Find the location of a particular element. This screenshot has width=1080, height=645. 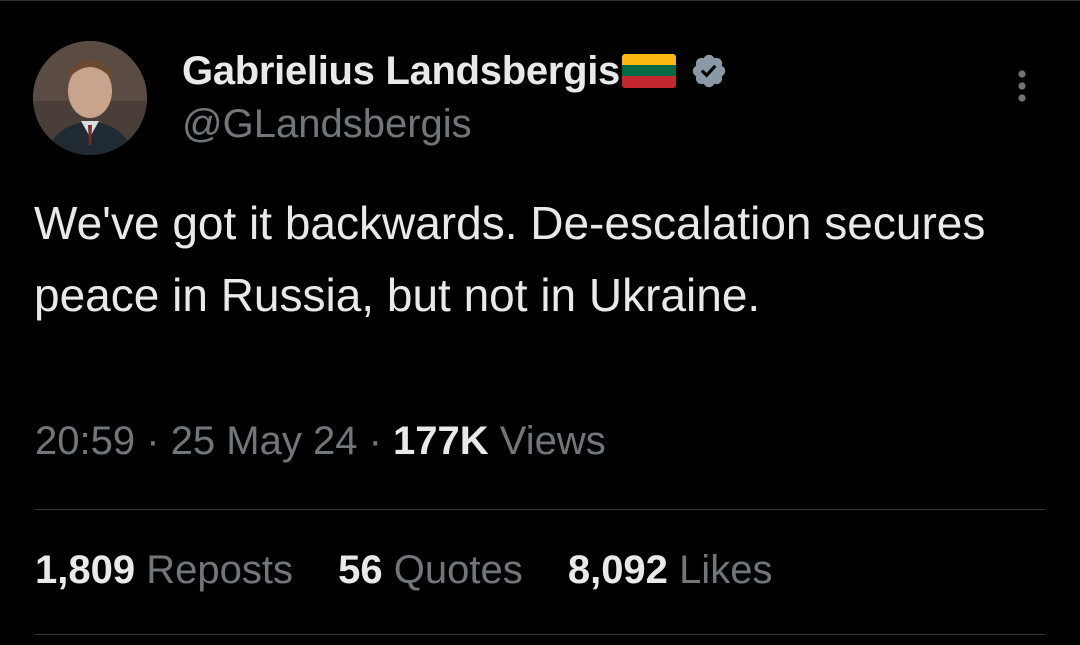

tweet-time: 20:59 is located at coordinates (85, 441).